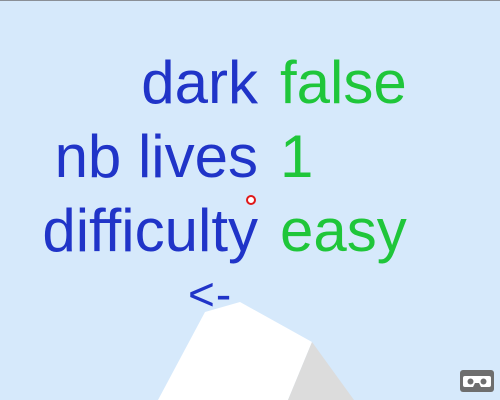  What do you see at coordinates (477, 381) in the screenshot?
I see `vr-goggles-icon` at bounding box center [477, 381].